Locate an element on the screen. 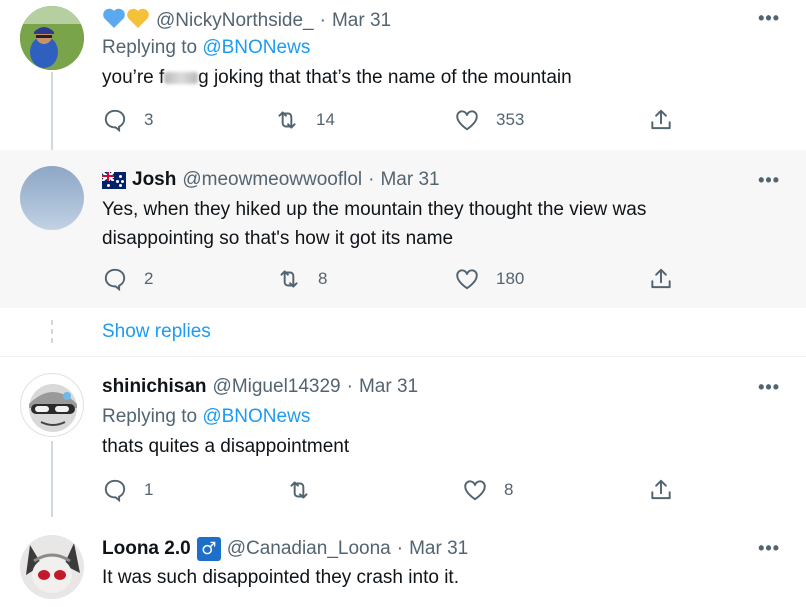 Image resolution: width=806 pixels, height=607 pixels. like-button: 8 is located at coordinates (487, 490).